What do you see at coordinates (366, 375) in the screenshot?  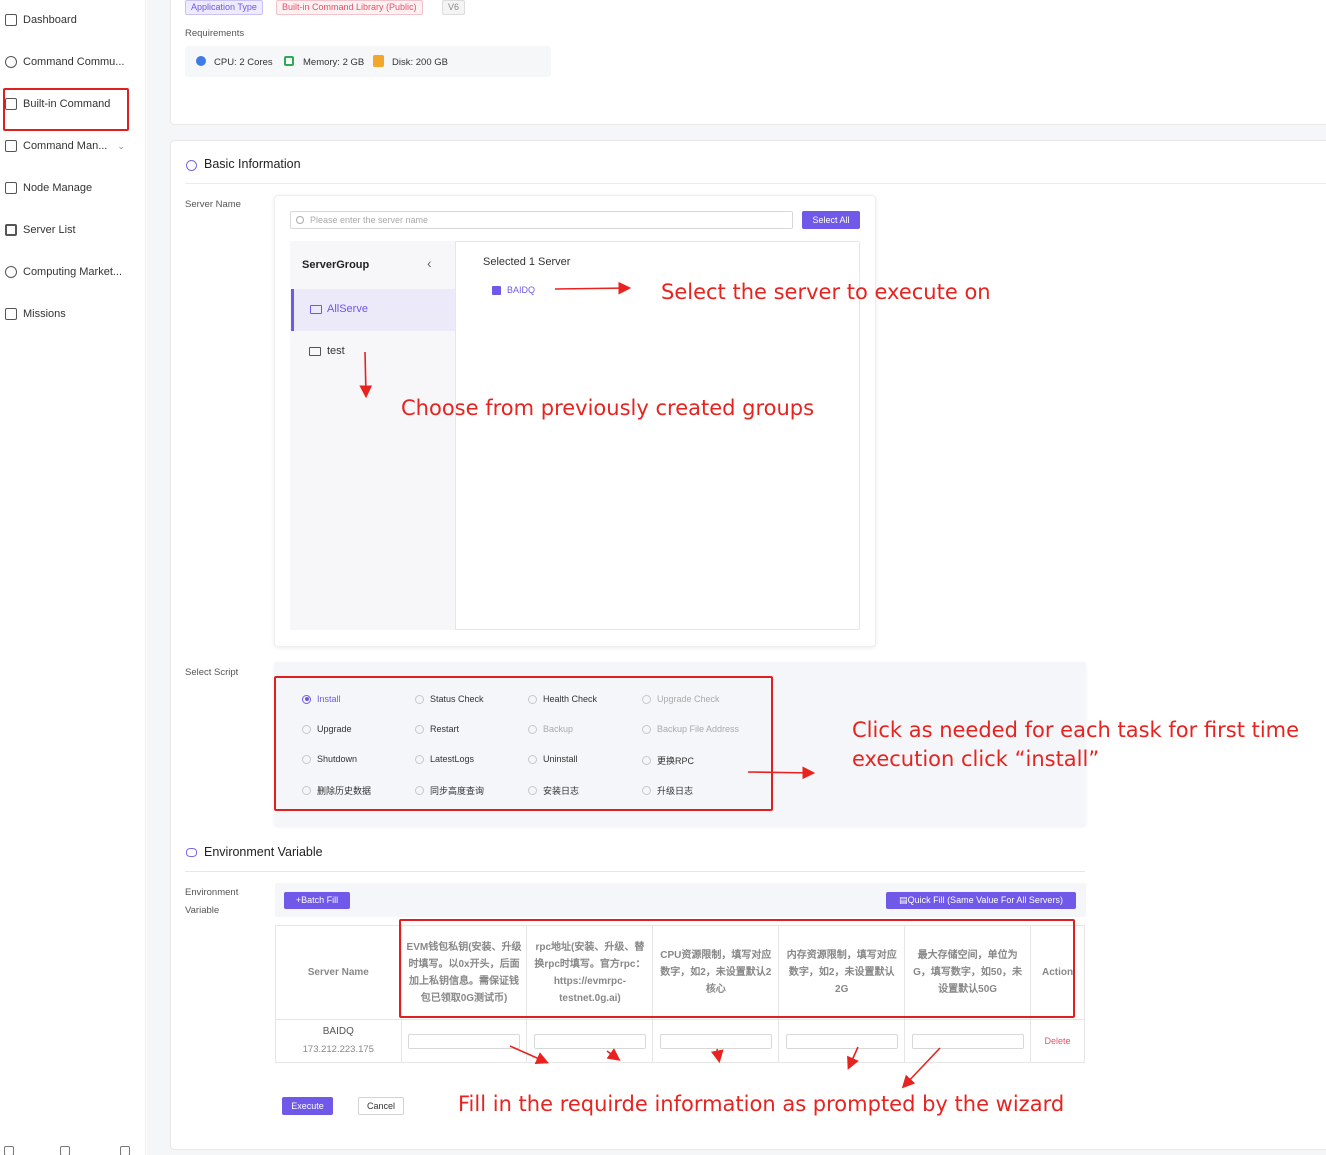 I see `arrow-choose-groups` at bounding box center [366, 375].